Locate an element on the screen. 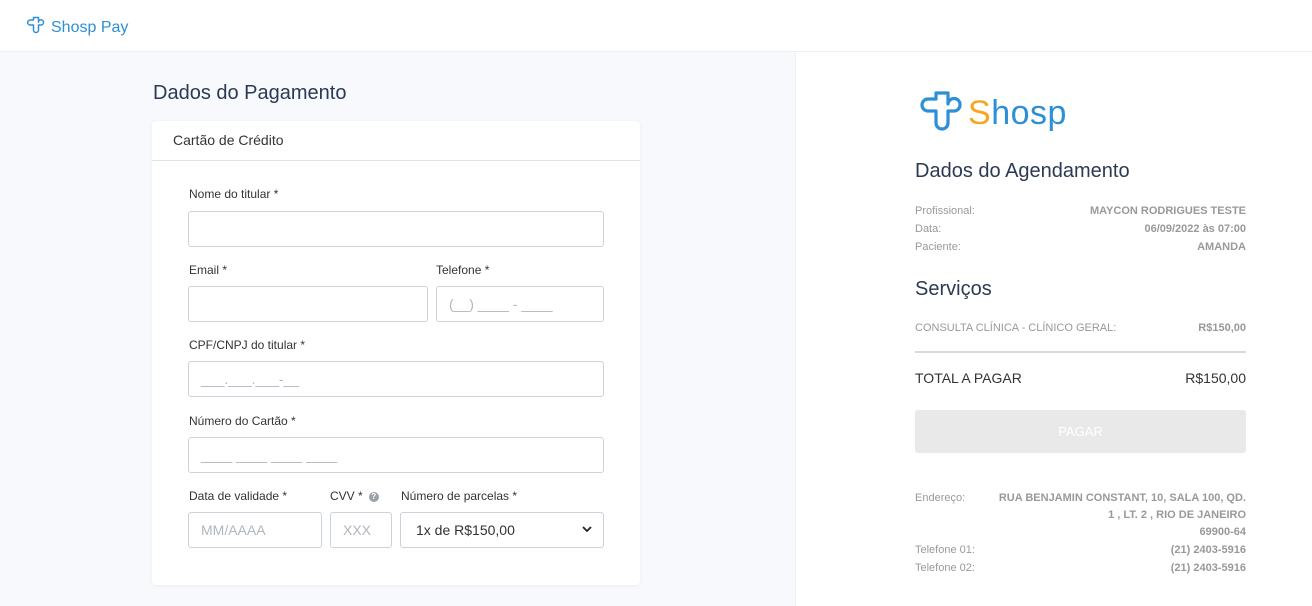 The width and height of the screenshot is (1312, 606). shosp-logo: Shosp is located at coordinates (992, 113).